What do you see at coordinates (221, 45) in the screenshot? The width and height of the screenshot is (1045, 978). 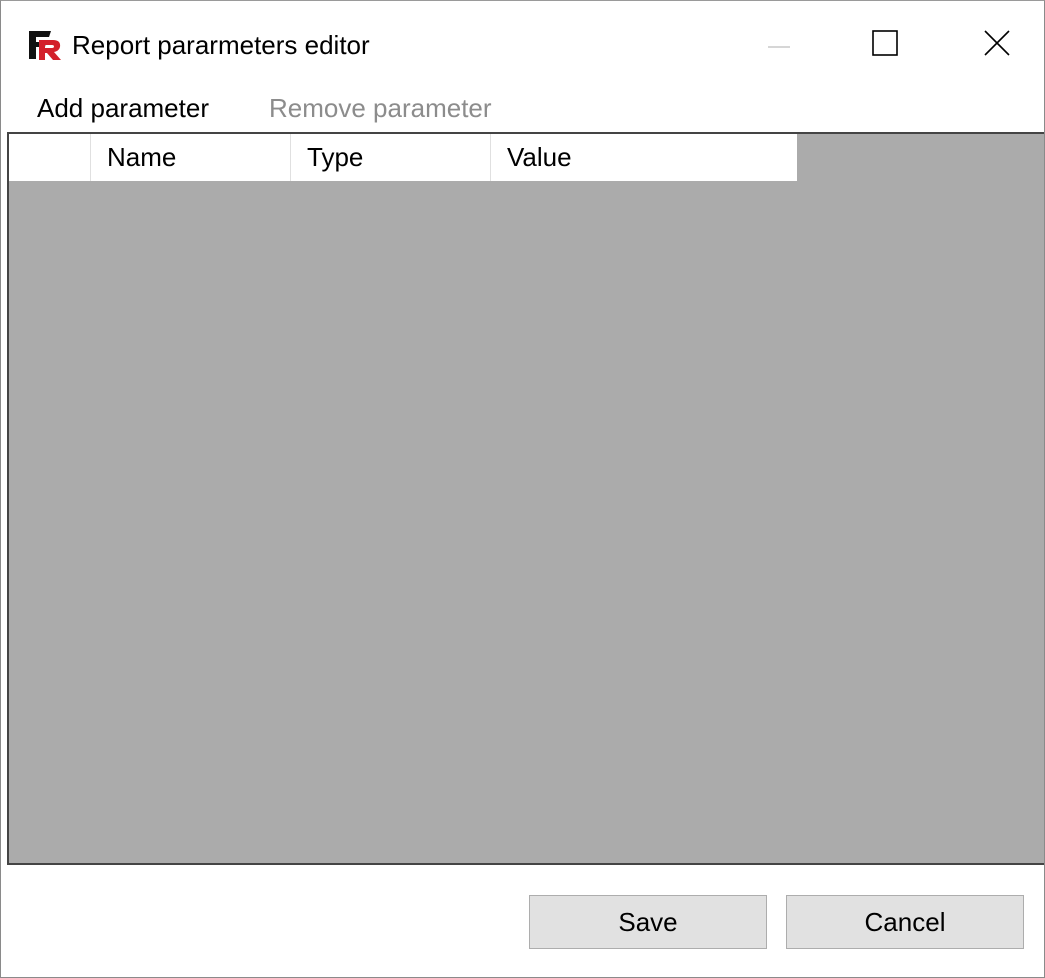 I see `window-title: Report pararmeters editor` at bounding box center [221, 45].